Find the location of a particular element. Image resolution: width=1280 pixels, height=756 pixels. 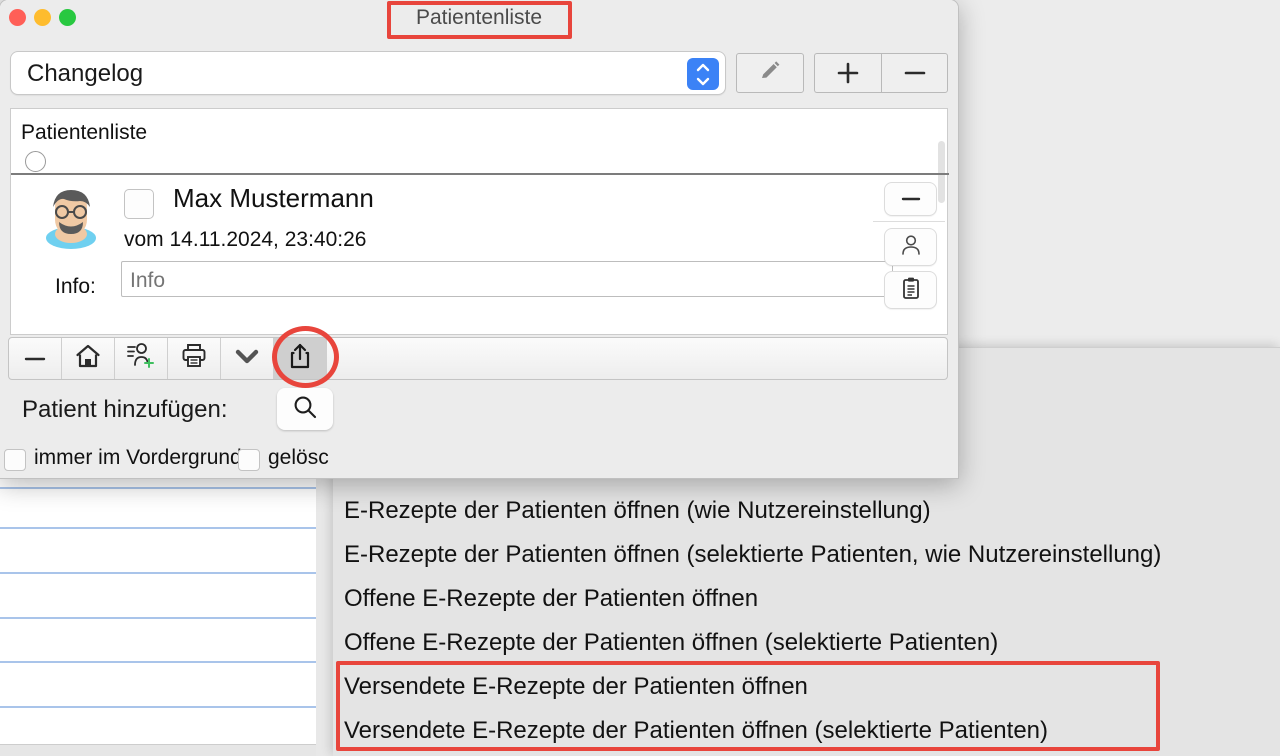

select-all-radio is located at coordinates (35, 161).